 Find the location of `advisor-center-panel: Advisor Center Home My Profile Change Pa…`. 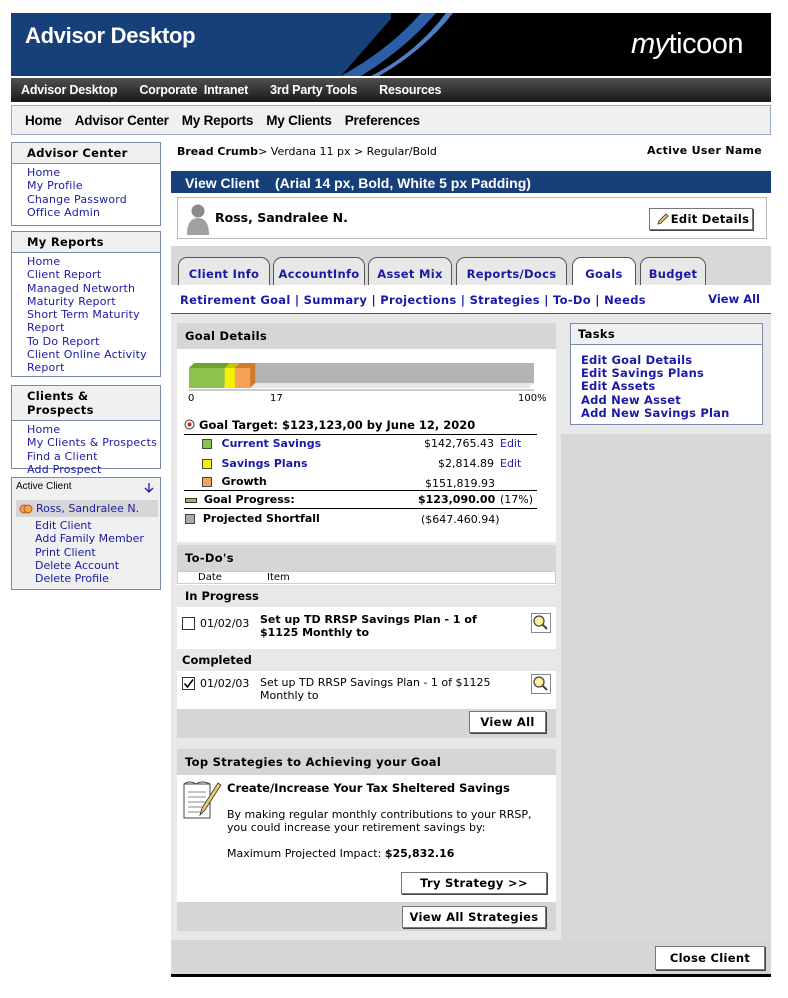

advisor-center-panel: Advisor Center Home My Profile Change Pa… is located at coordinates (86, 184).